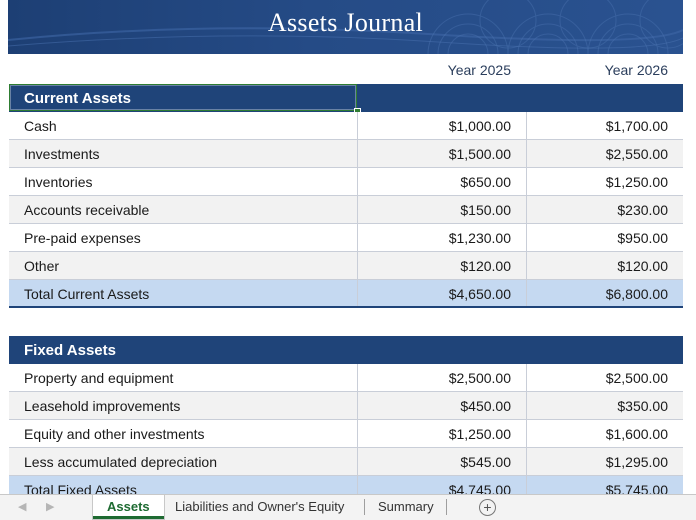 The width and height of the screenshot is (696, 520). Describe the element at coordinates (636, 182) in the screenshot. I see `value-2026: $1,250.00` at that location.